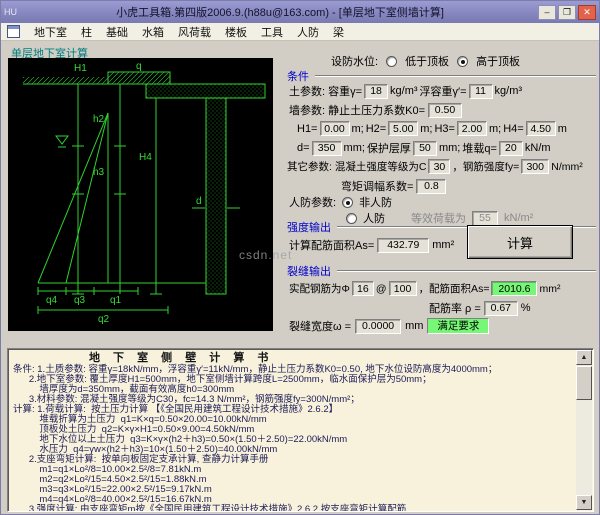 The width and height of the screenshot is (600, 515). I want to click on scroll-thumb, so click(584, 383).